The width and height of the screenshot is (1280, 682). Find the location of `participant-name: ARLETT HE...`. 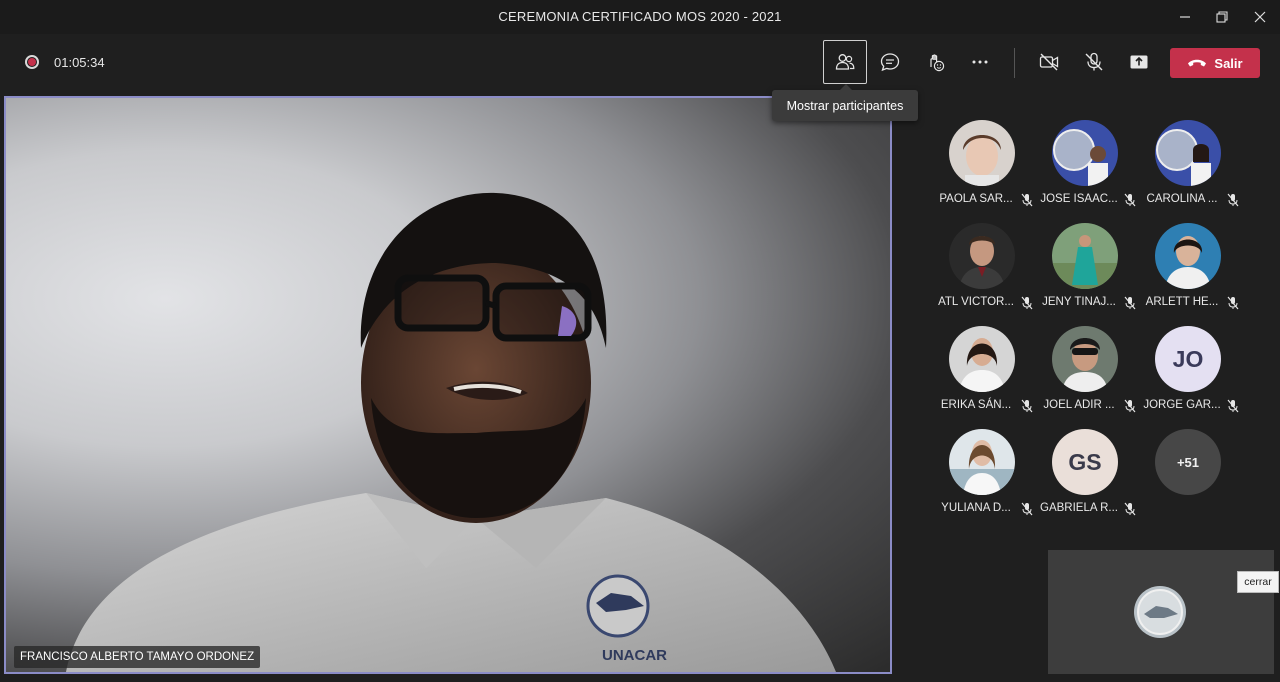

participant-name: ARLETT HE... is located at coordinates (1182, 302).